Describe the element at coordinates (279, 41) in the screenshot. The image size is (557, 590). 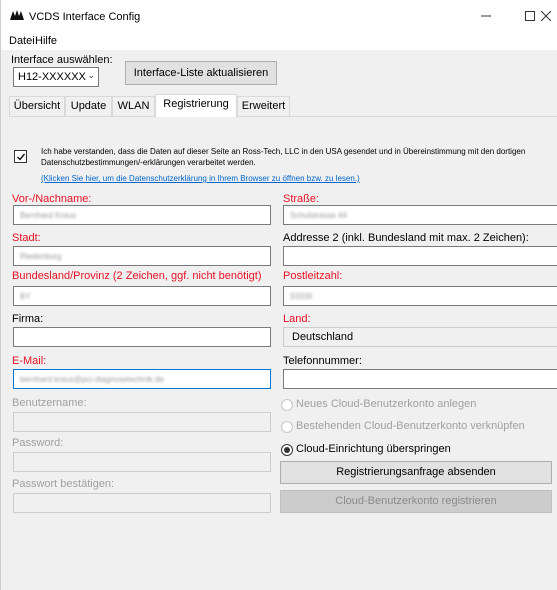
I see `menu-bar: Datei Hilfe` at that location.